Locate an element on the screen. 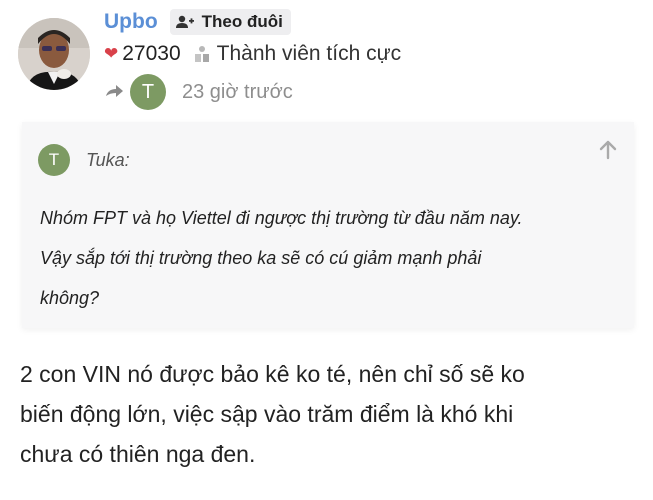 The width and height of the screenshot is (653, 500). post-time: 23 giờ trước is located at coordinates (237, 92).